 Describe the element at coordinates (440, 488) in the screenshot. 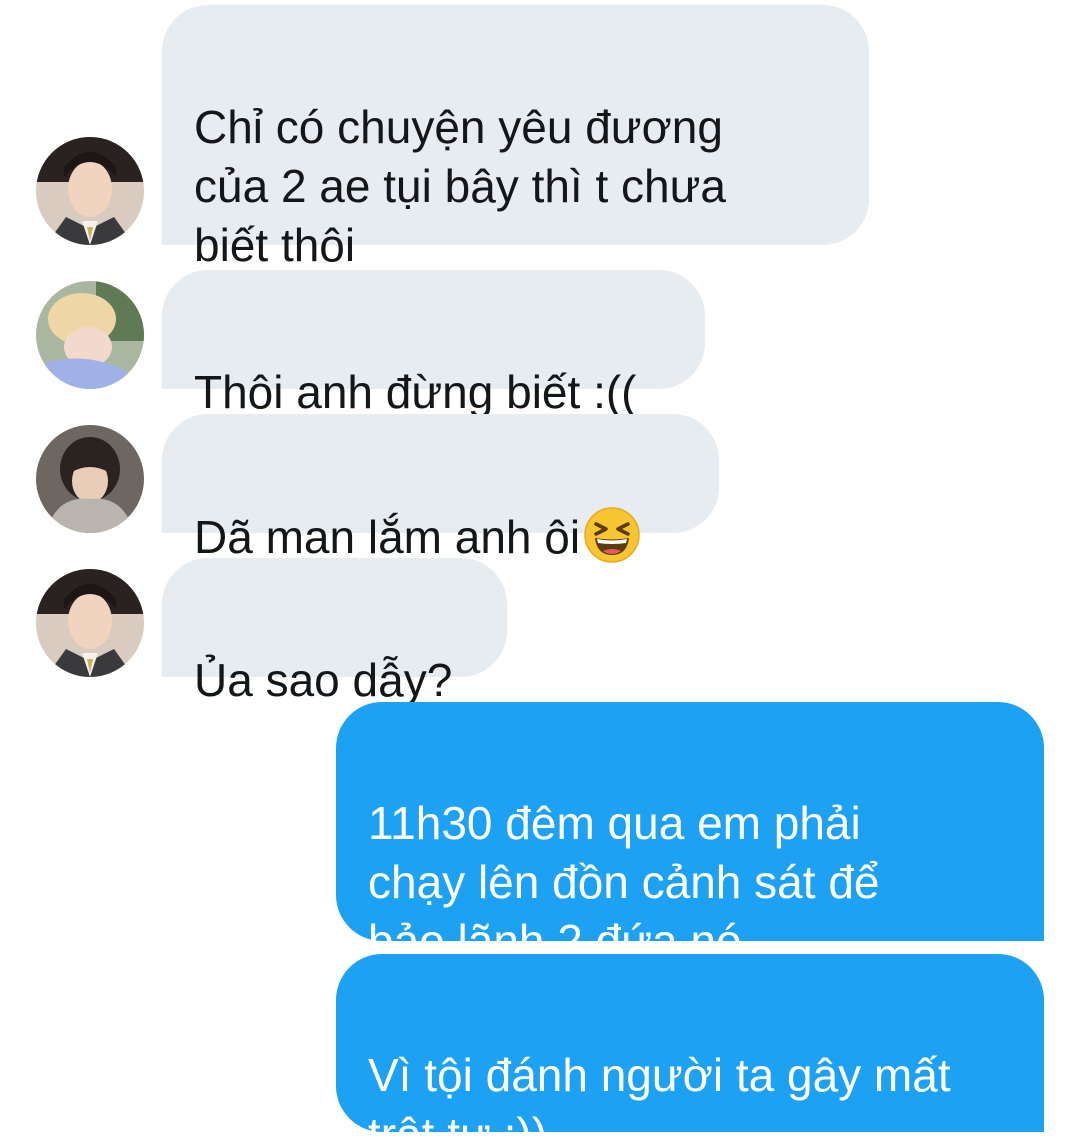

I see `incoming-message-bubble: Dã man lắm anh ôi` at that location.